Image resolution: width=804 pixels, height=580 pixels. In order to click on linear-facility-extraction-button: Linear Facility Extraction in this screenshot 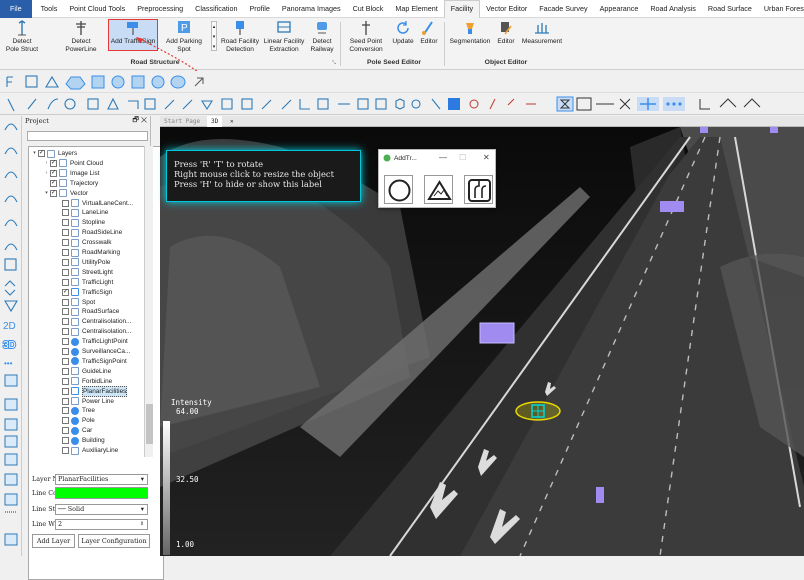, I will do `click(284, 36)`.